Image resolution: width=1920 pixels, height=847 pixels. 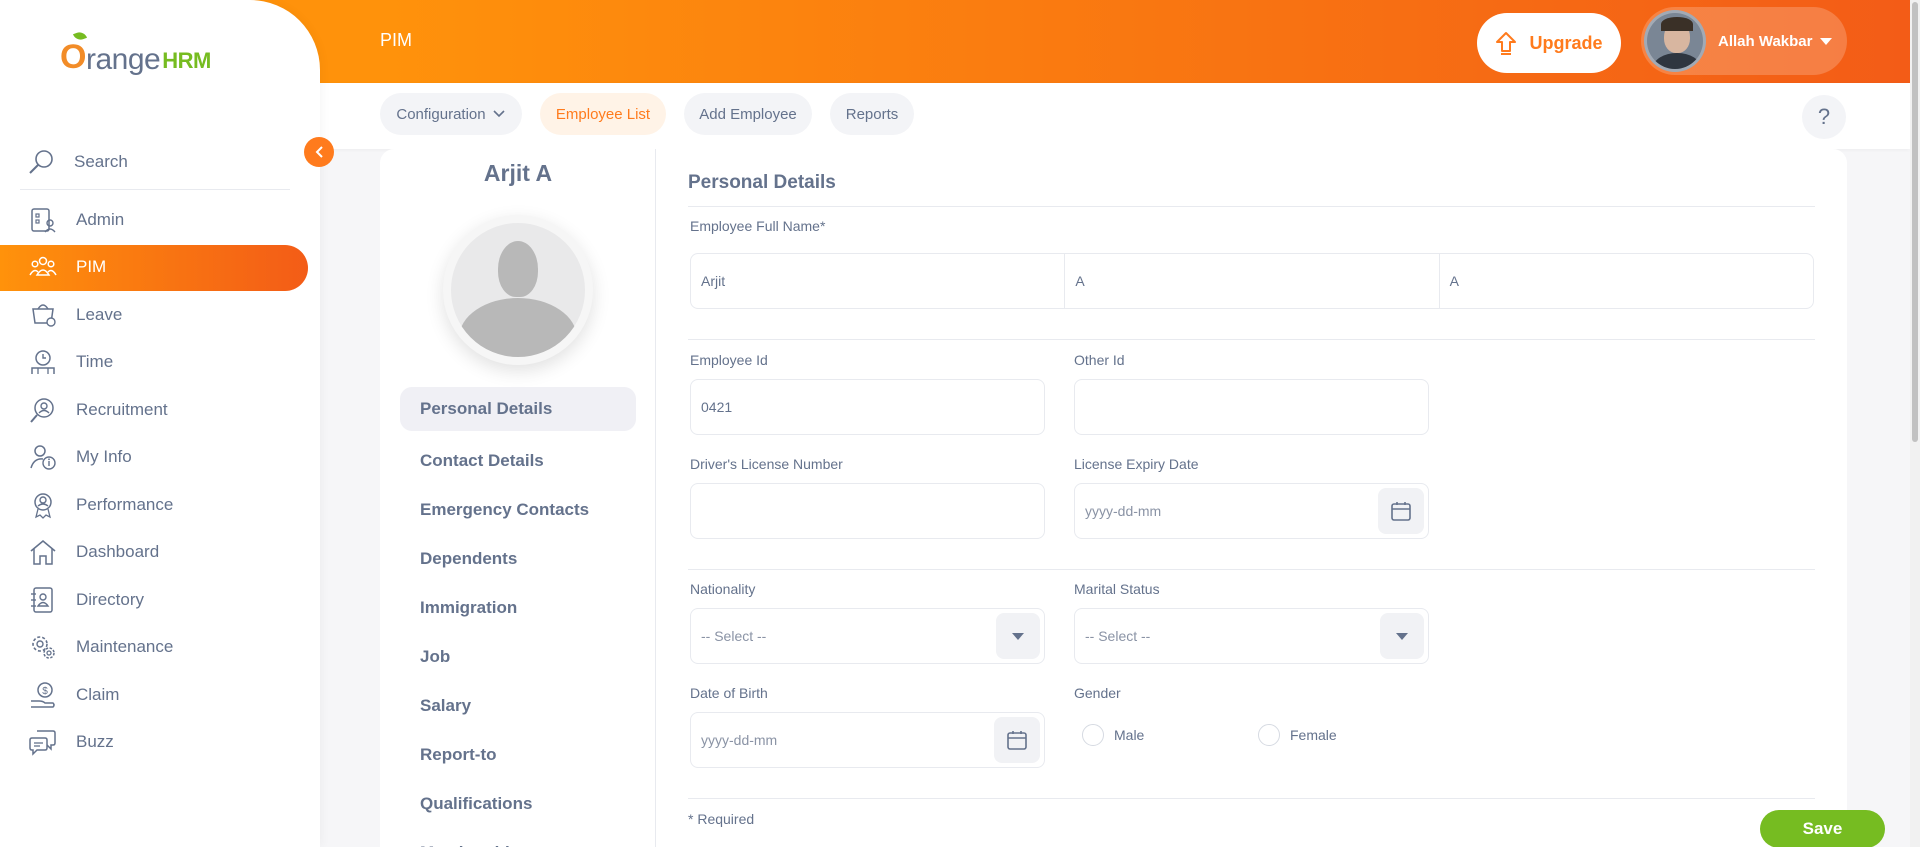 I want to click on sidebar-item-pim: PIM, so click(x=160, y=268).